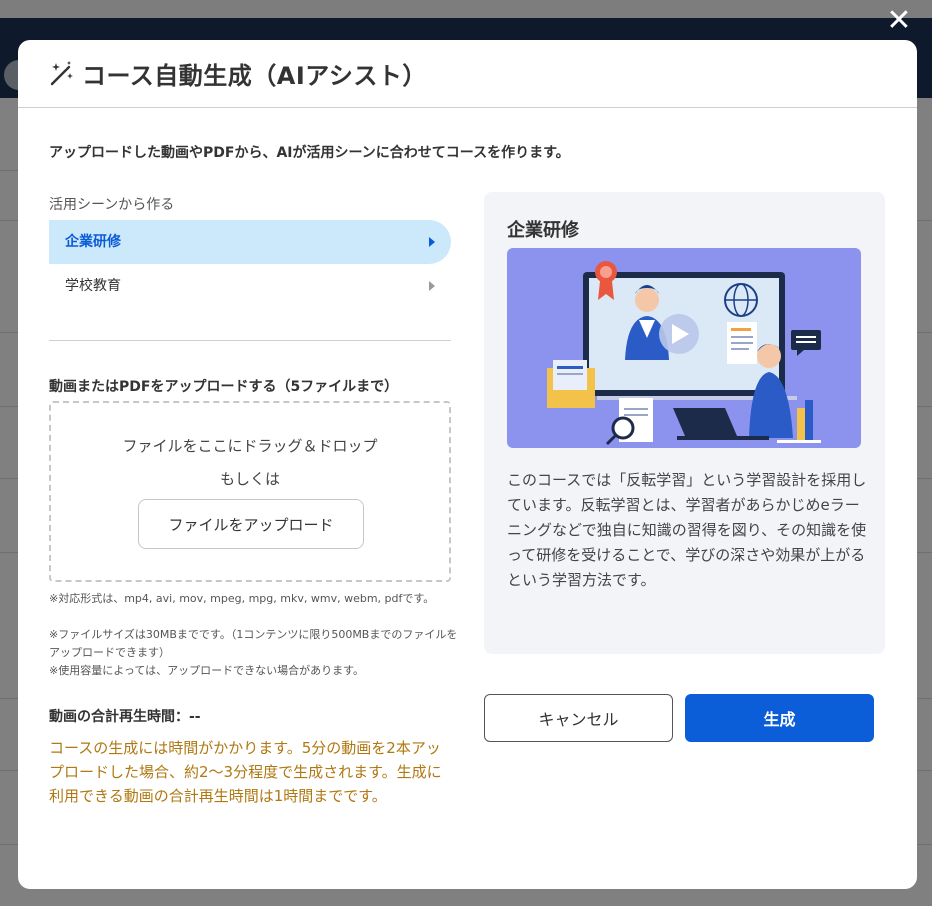  Describe the element at coordinates (250, 491) in the screenshot. I see `file-dropzone: ファイルをここにドラッグ＆ドロップ もしくは ファイルをアップロード` at that location.